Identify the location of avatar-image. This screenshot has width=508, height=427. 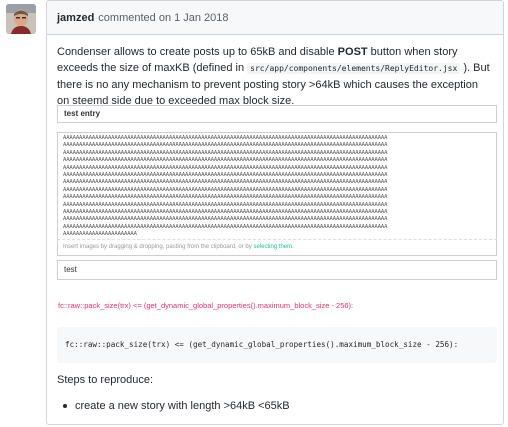
(21, 19).